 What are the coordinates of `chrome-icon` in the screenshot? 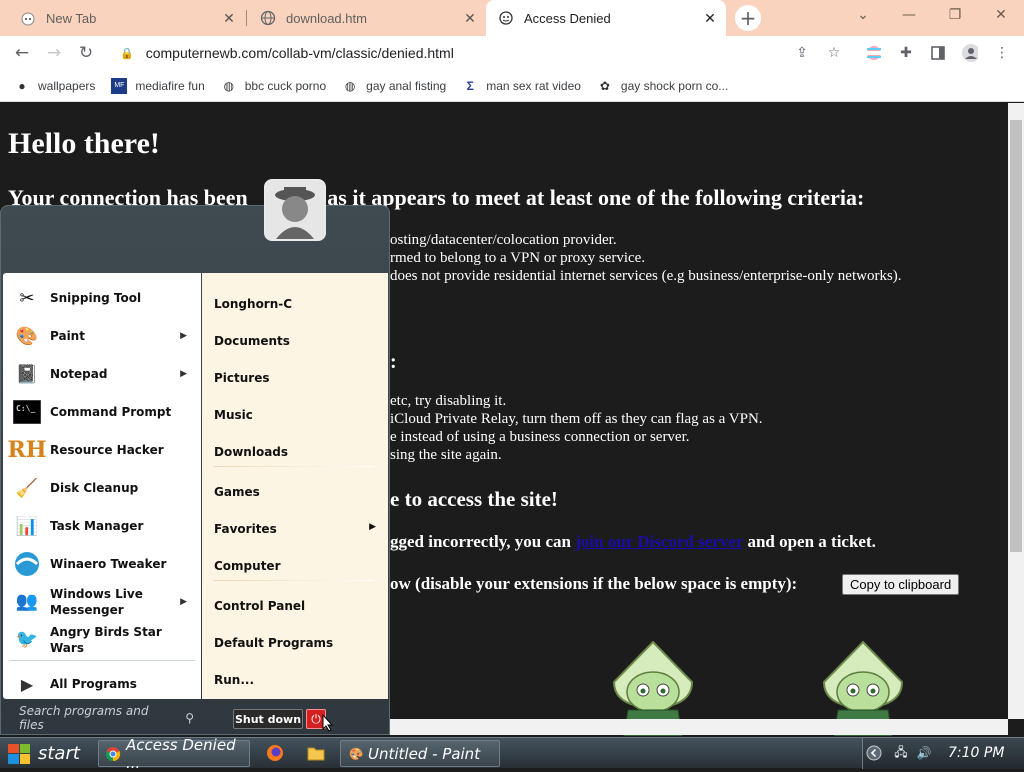 It's located at (113, 754).